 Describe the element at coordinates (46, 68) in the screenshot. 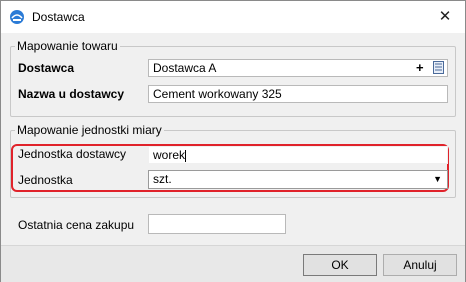

I see `supplier-label: Dostawca` at that location.